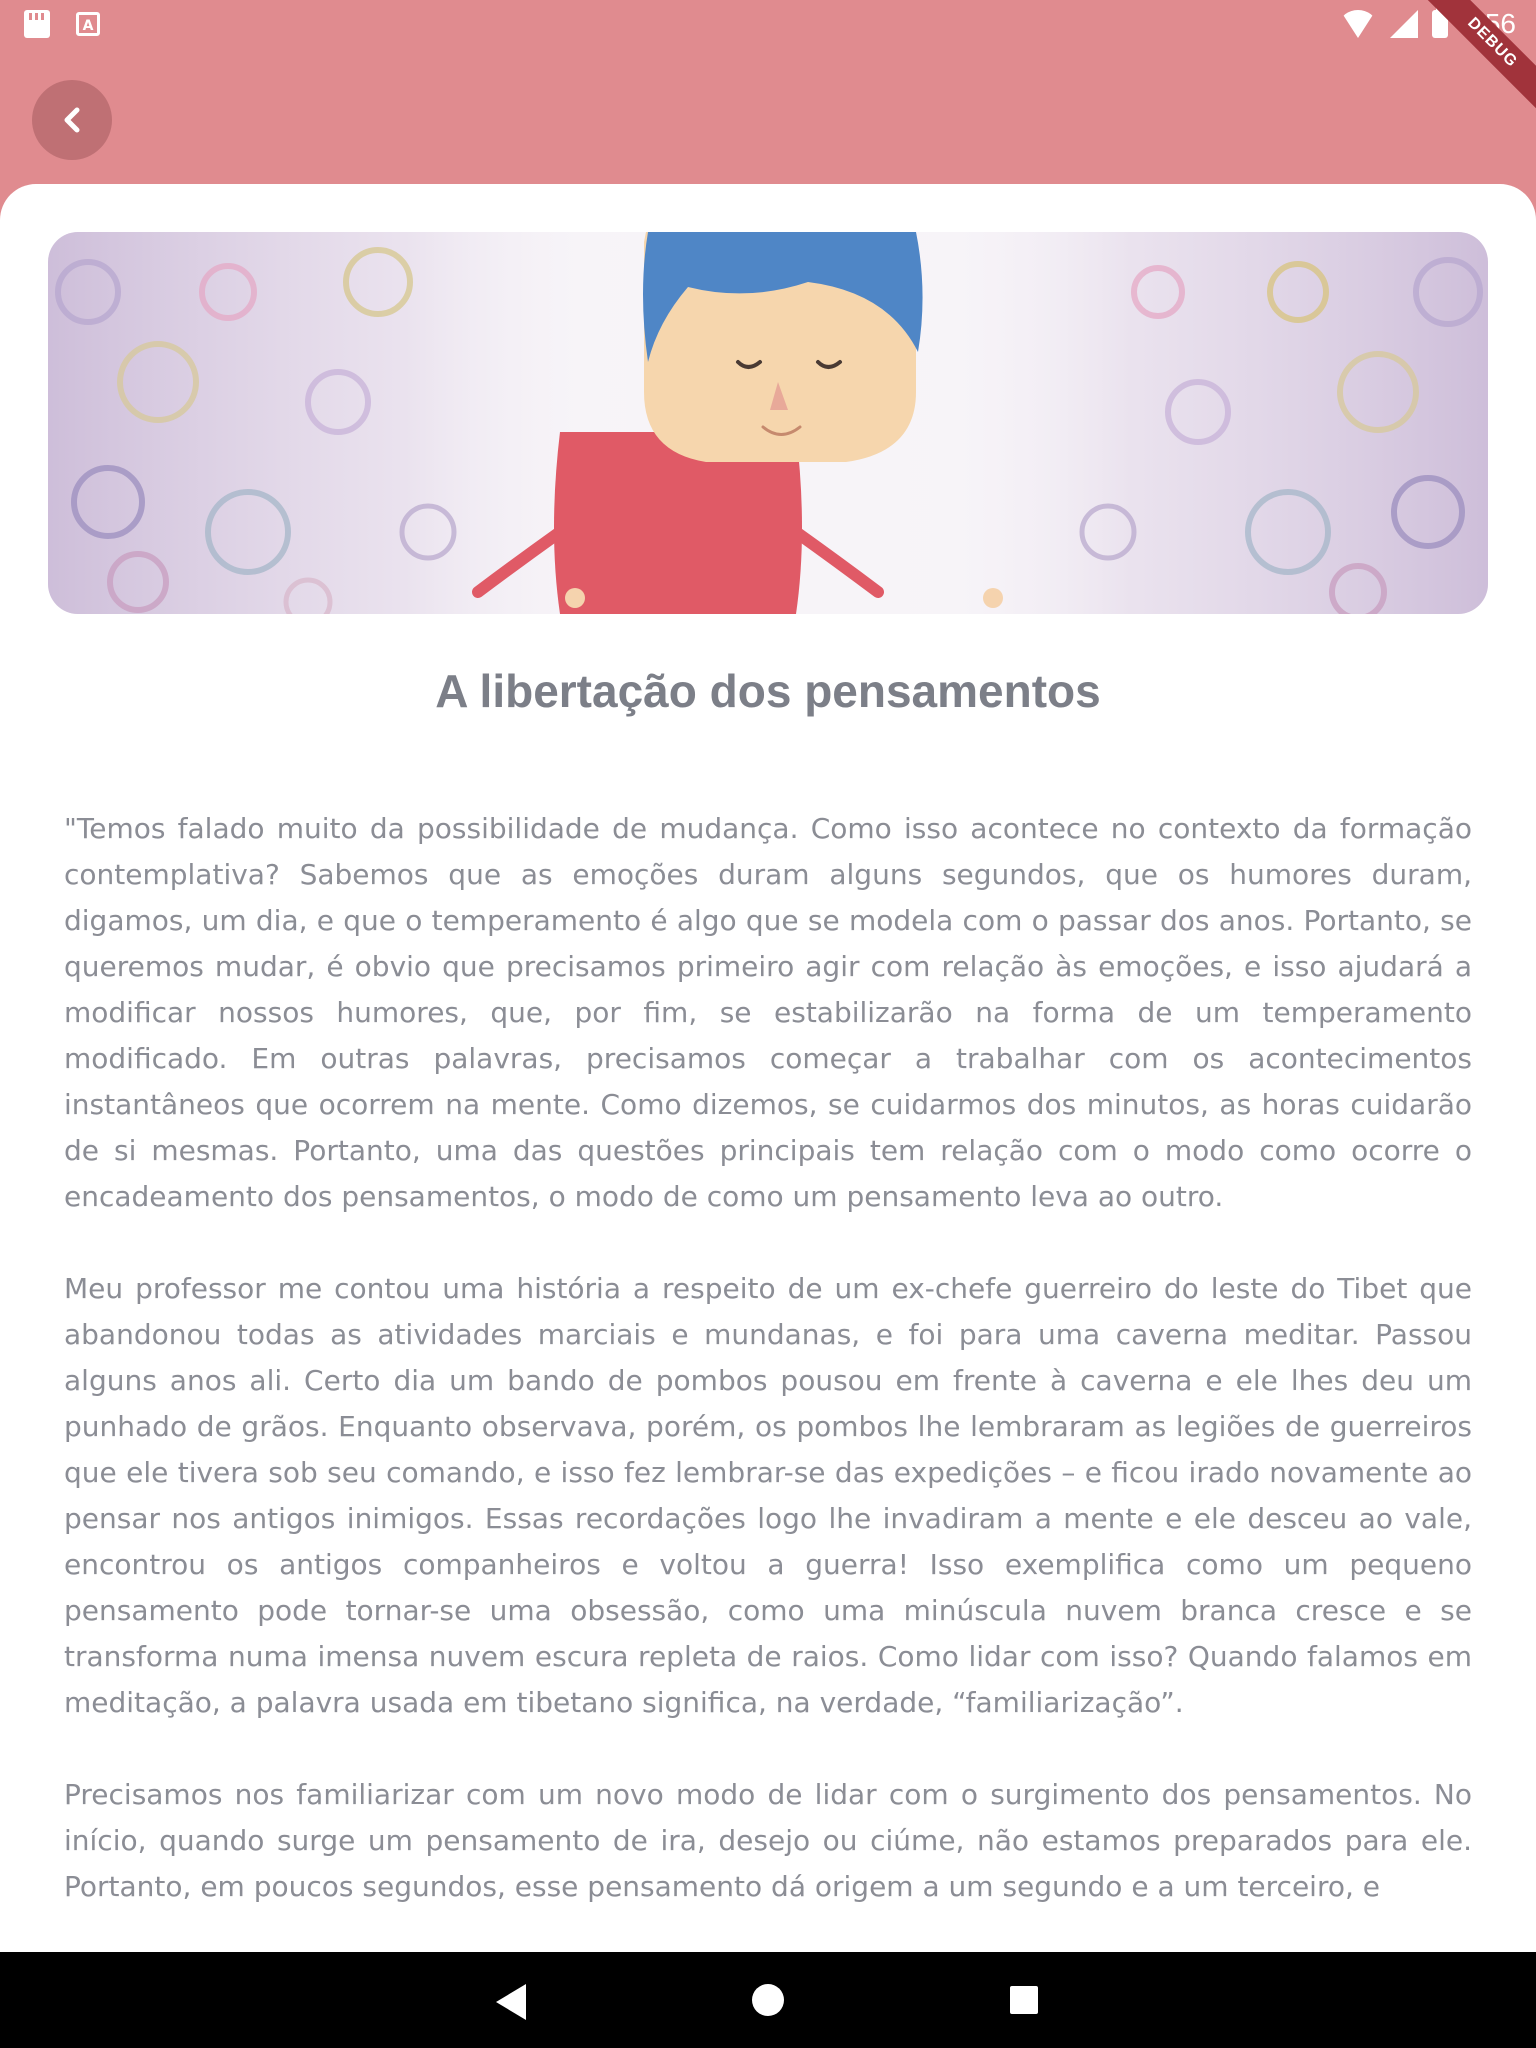 Image resolution: width=1536 pixels, height=2048 pixels. What do you see at coordinates (37, 24) in the screenshot?
I see `sd-card-icon` at bounding box center [37, 24].